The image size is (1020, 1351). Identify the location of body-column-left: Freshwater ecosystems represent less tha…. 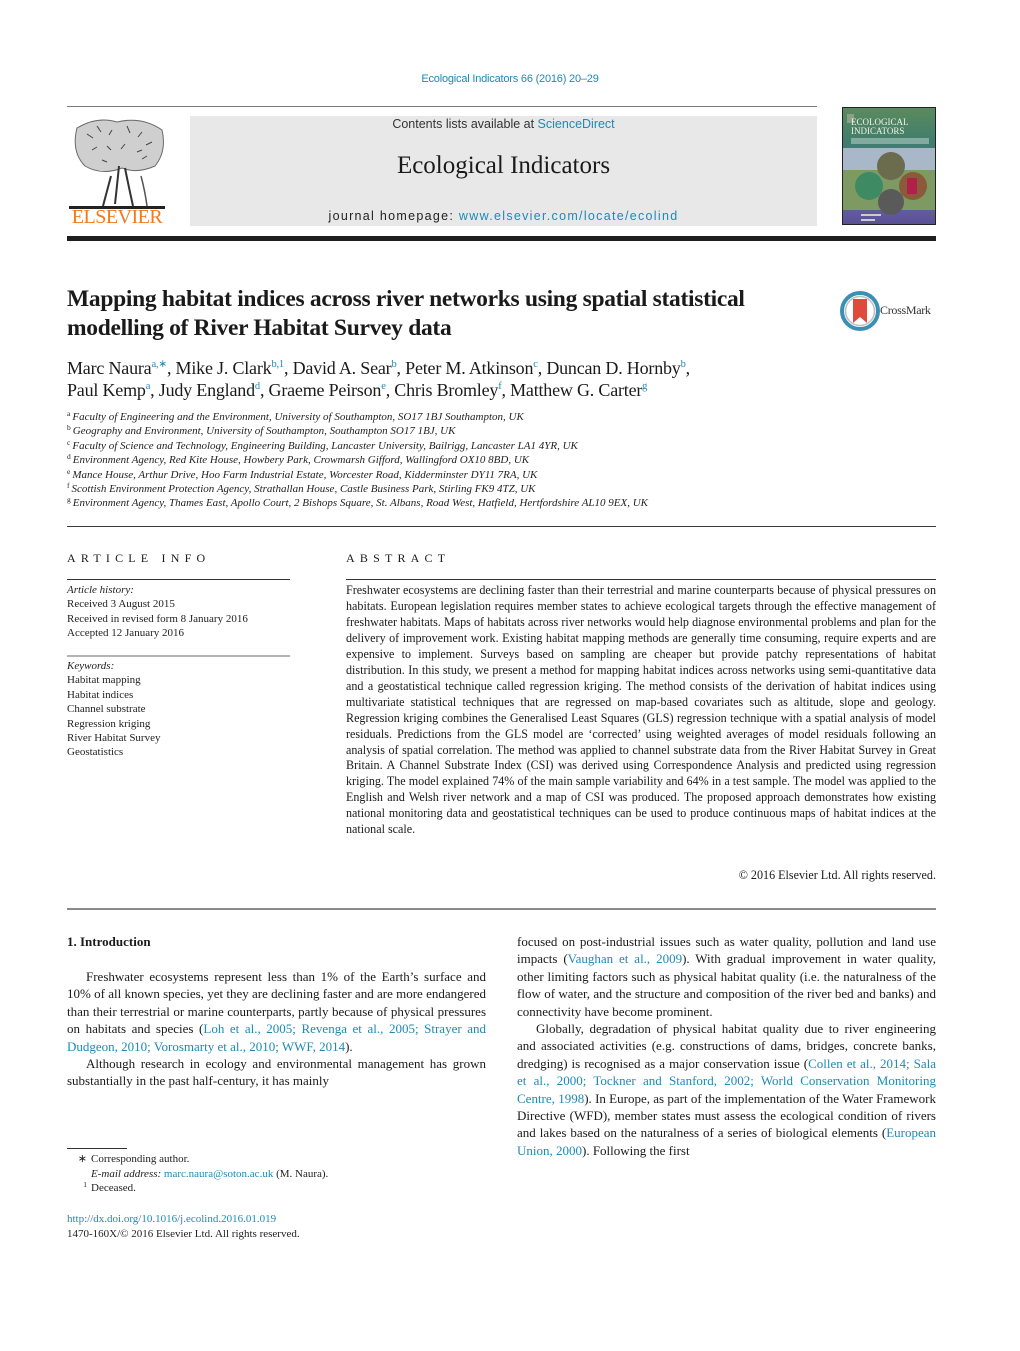
(276, 1029).